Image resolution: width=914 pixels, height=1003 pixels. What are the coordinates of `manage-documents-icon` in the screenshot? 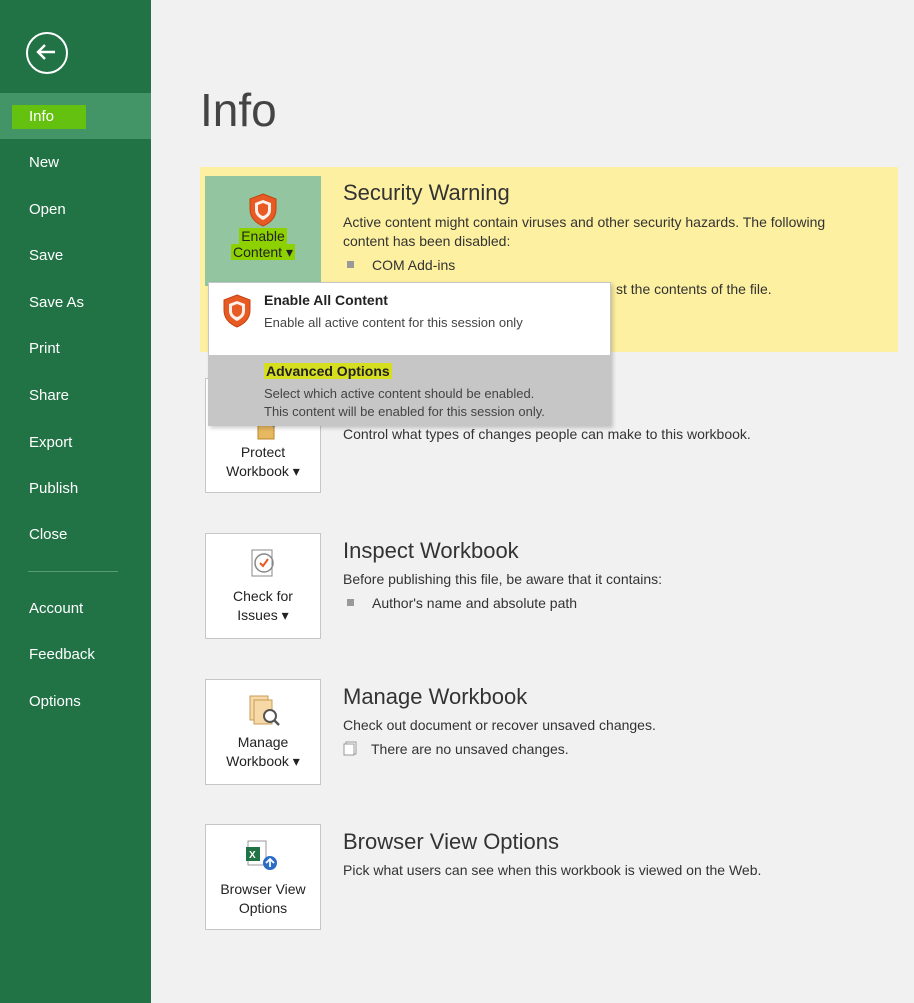 It's located at (264, 711).